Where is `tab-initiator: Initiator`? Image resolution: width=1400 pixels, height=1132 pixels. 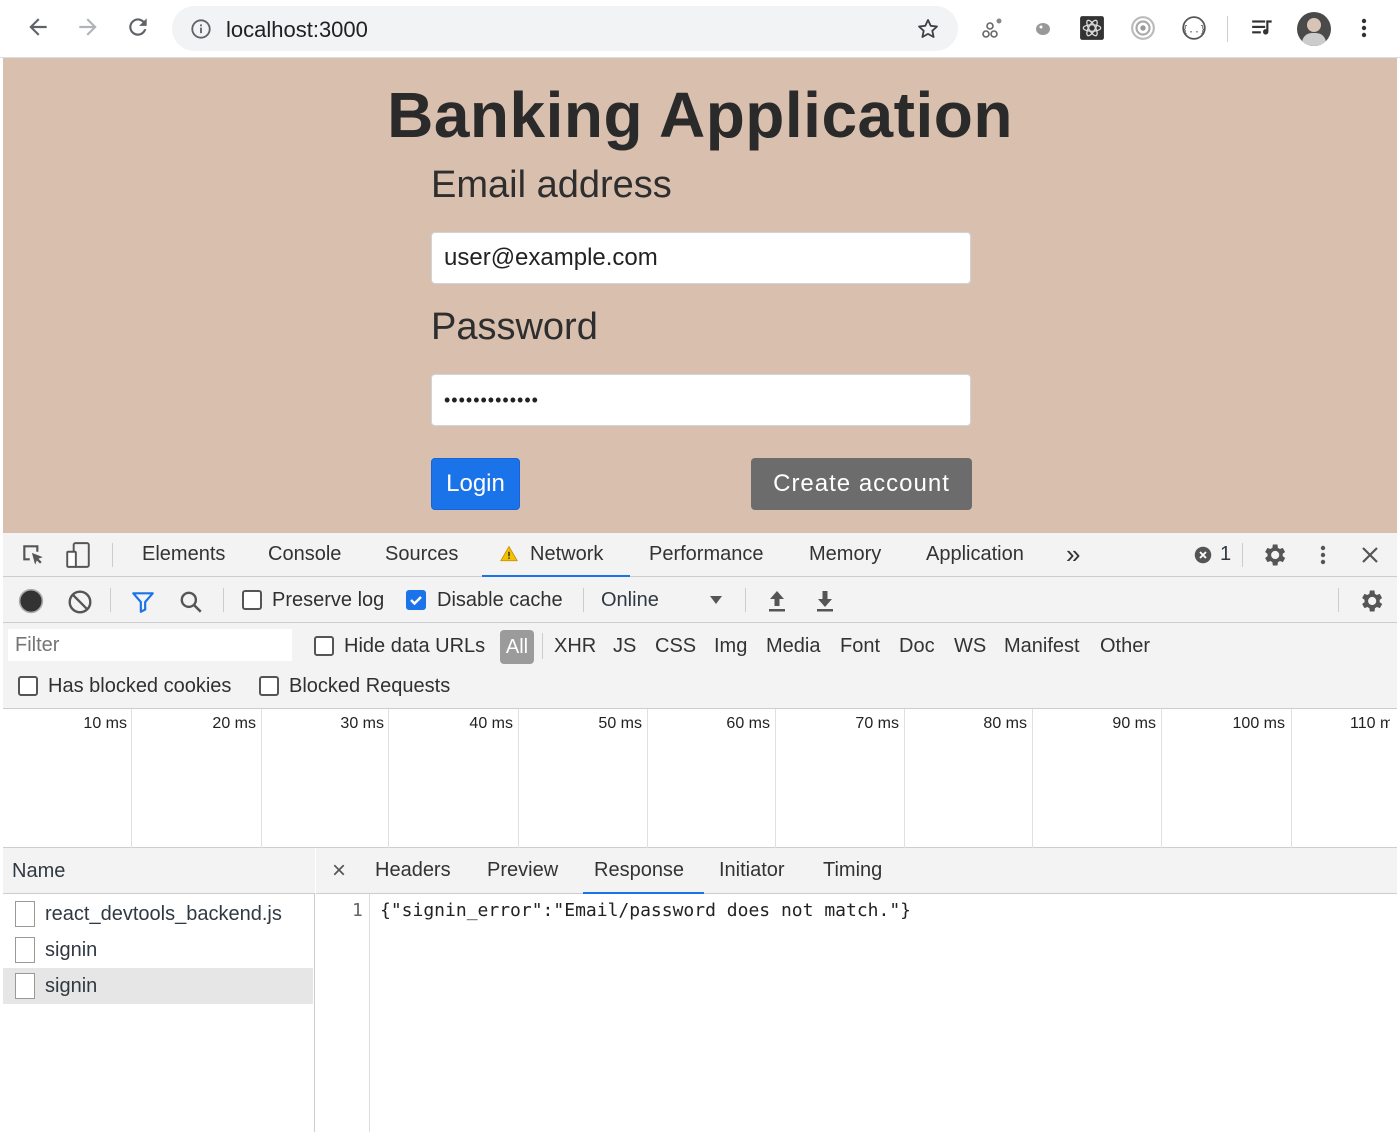
tab-initiator: Initiator is located at coordinates (752, 870).